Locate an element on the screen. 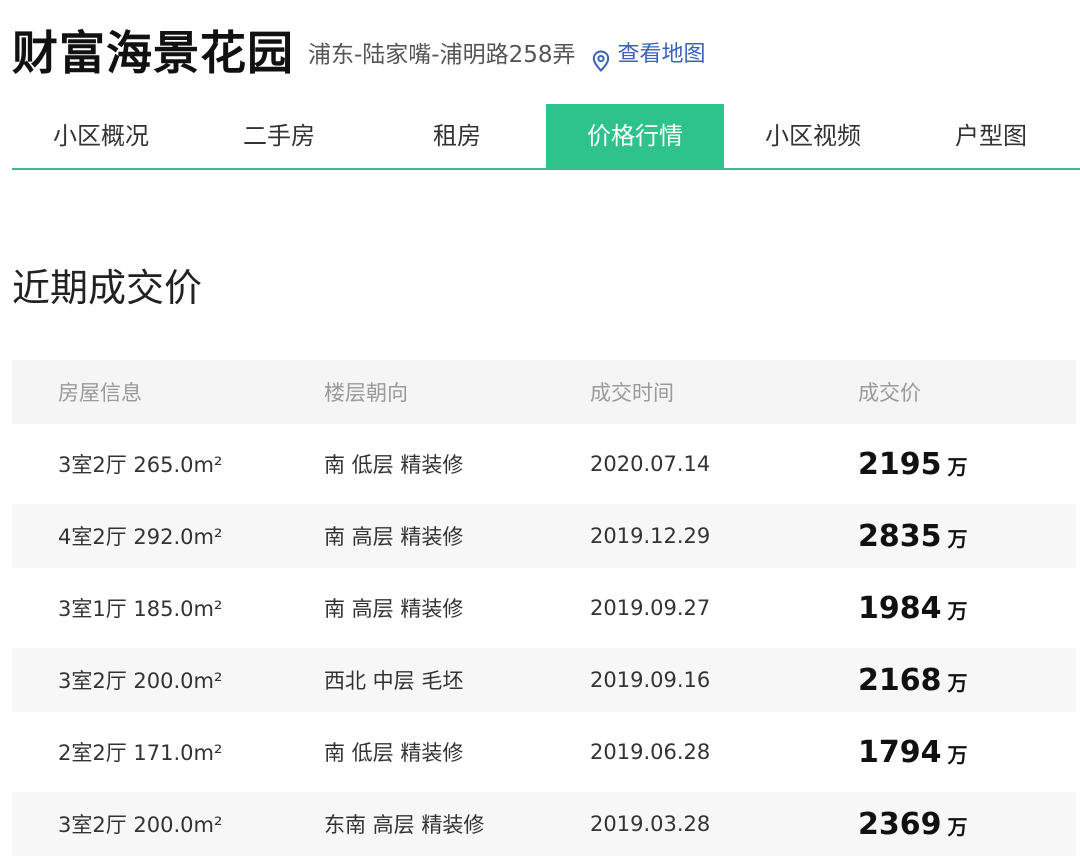 The height and width of the screenshot is (867, 1080). deal-date: 2019.09.27 is located at coordinates (650, 608).